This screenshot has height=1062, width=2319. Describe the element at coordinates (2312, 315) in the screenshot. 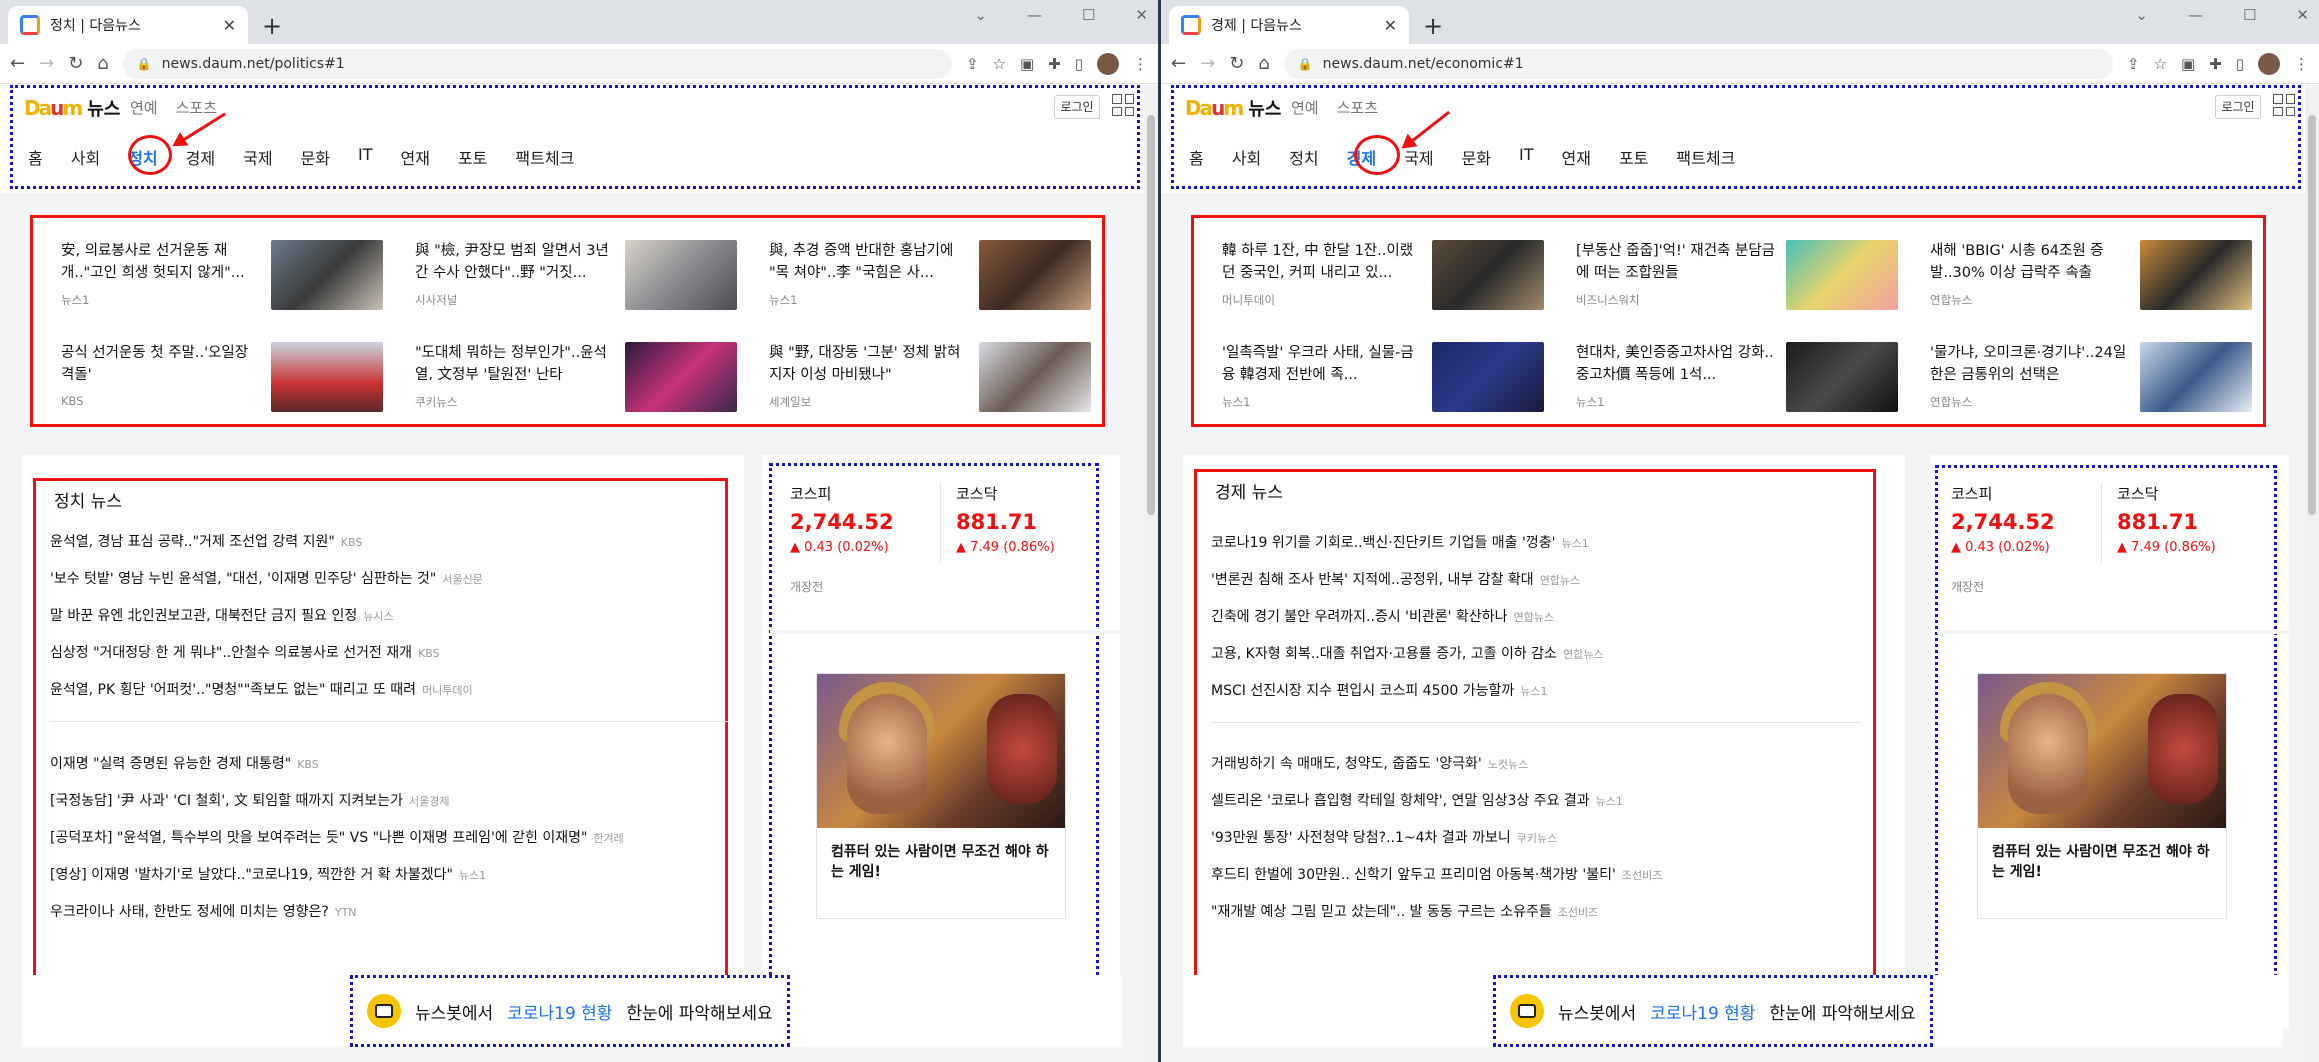

I see `scrollbar-thumb` at that location.